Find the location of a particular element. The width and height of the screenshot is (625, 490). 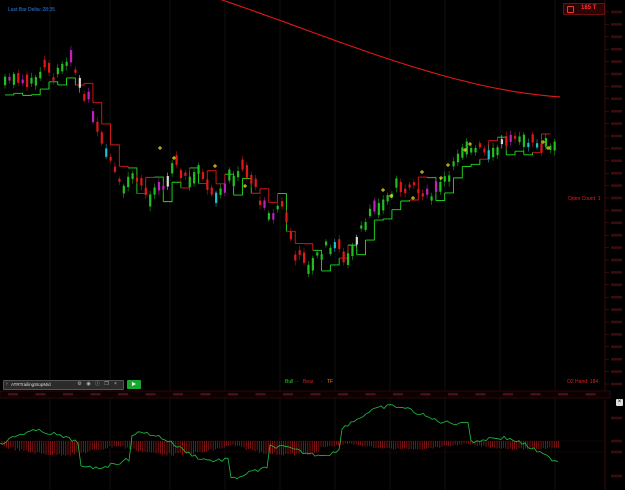

play-icon is located at coordinates (134, 384).